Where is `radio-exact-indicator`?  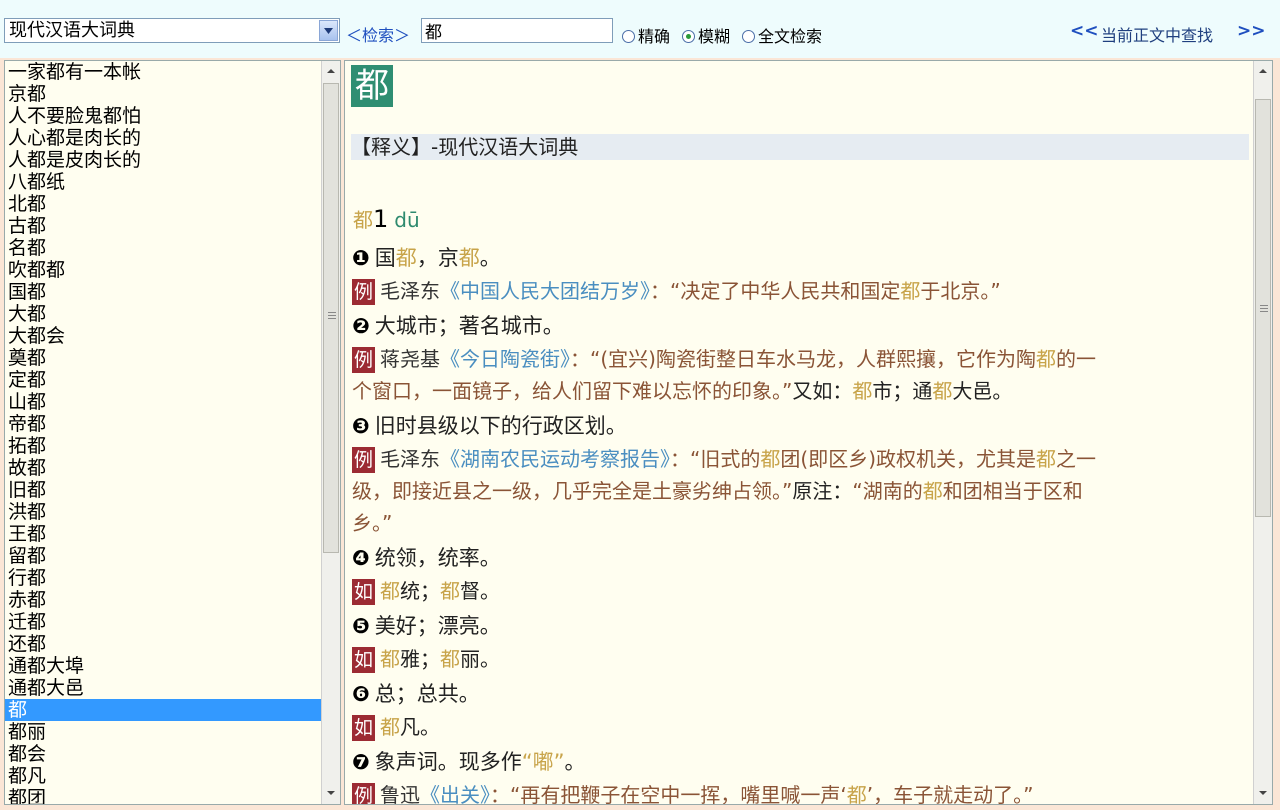 radio-exact-indicator is located at coordinates (628, 36).